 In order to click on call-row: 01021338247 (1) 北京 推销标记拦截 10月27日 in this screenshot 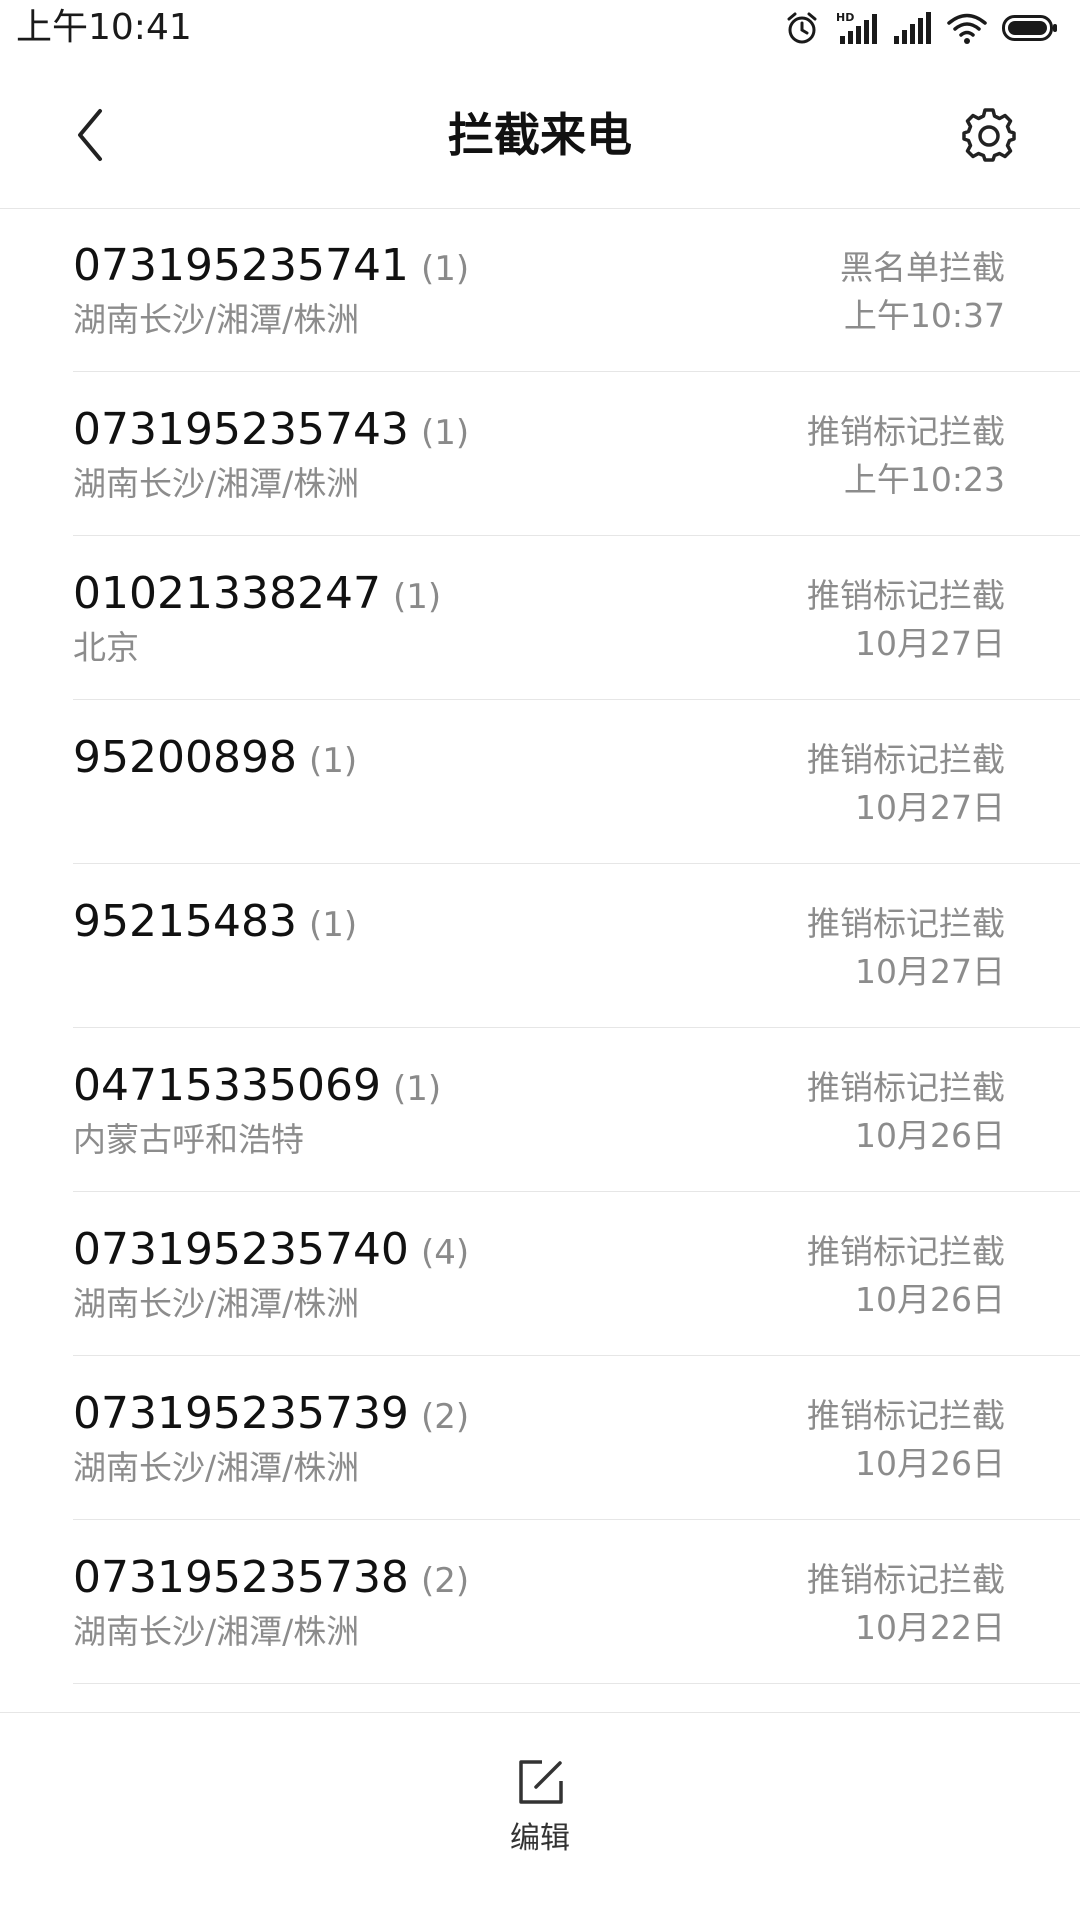, I will do `click(576, 618)`.